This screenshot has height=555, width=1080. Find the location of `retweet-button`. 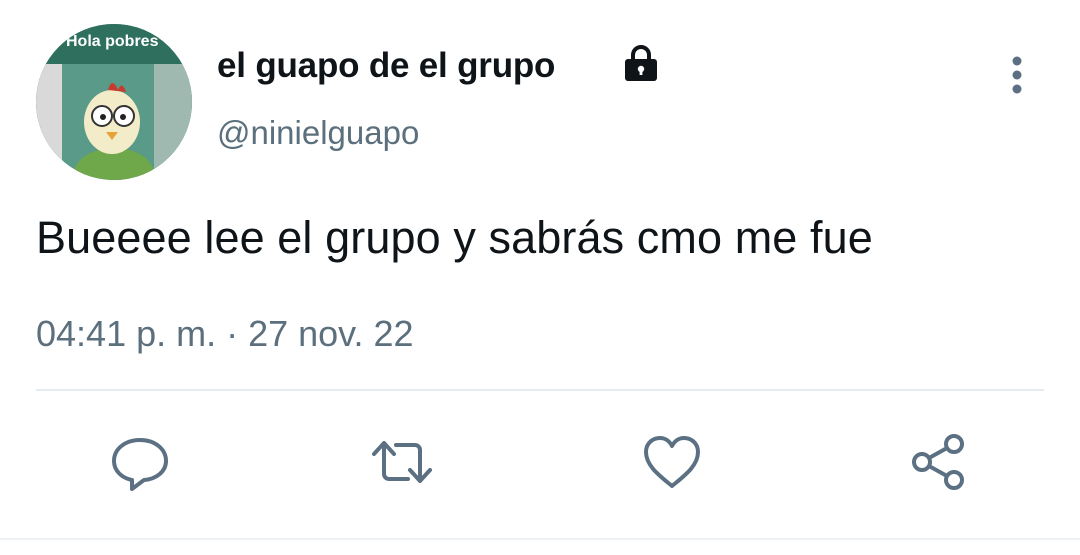

retweet-button is located at coordinates (402, 462).